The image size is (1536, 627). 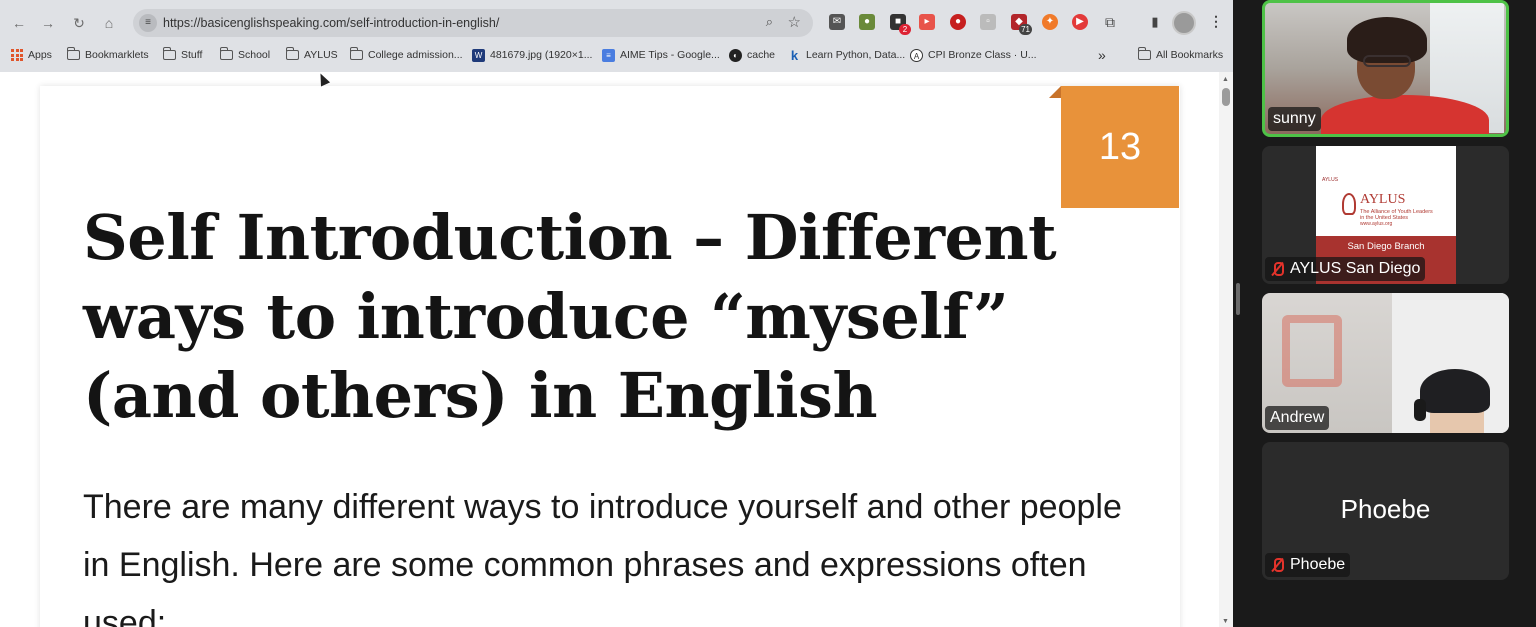 What do you see at coordinates (1080, 22) in the screenshot?
I see `extension-8-icon: ▶` at bounding box center [1080, 22].